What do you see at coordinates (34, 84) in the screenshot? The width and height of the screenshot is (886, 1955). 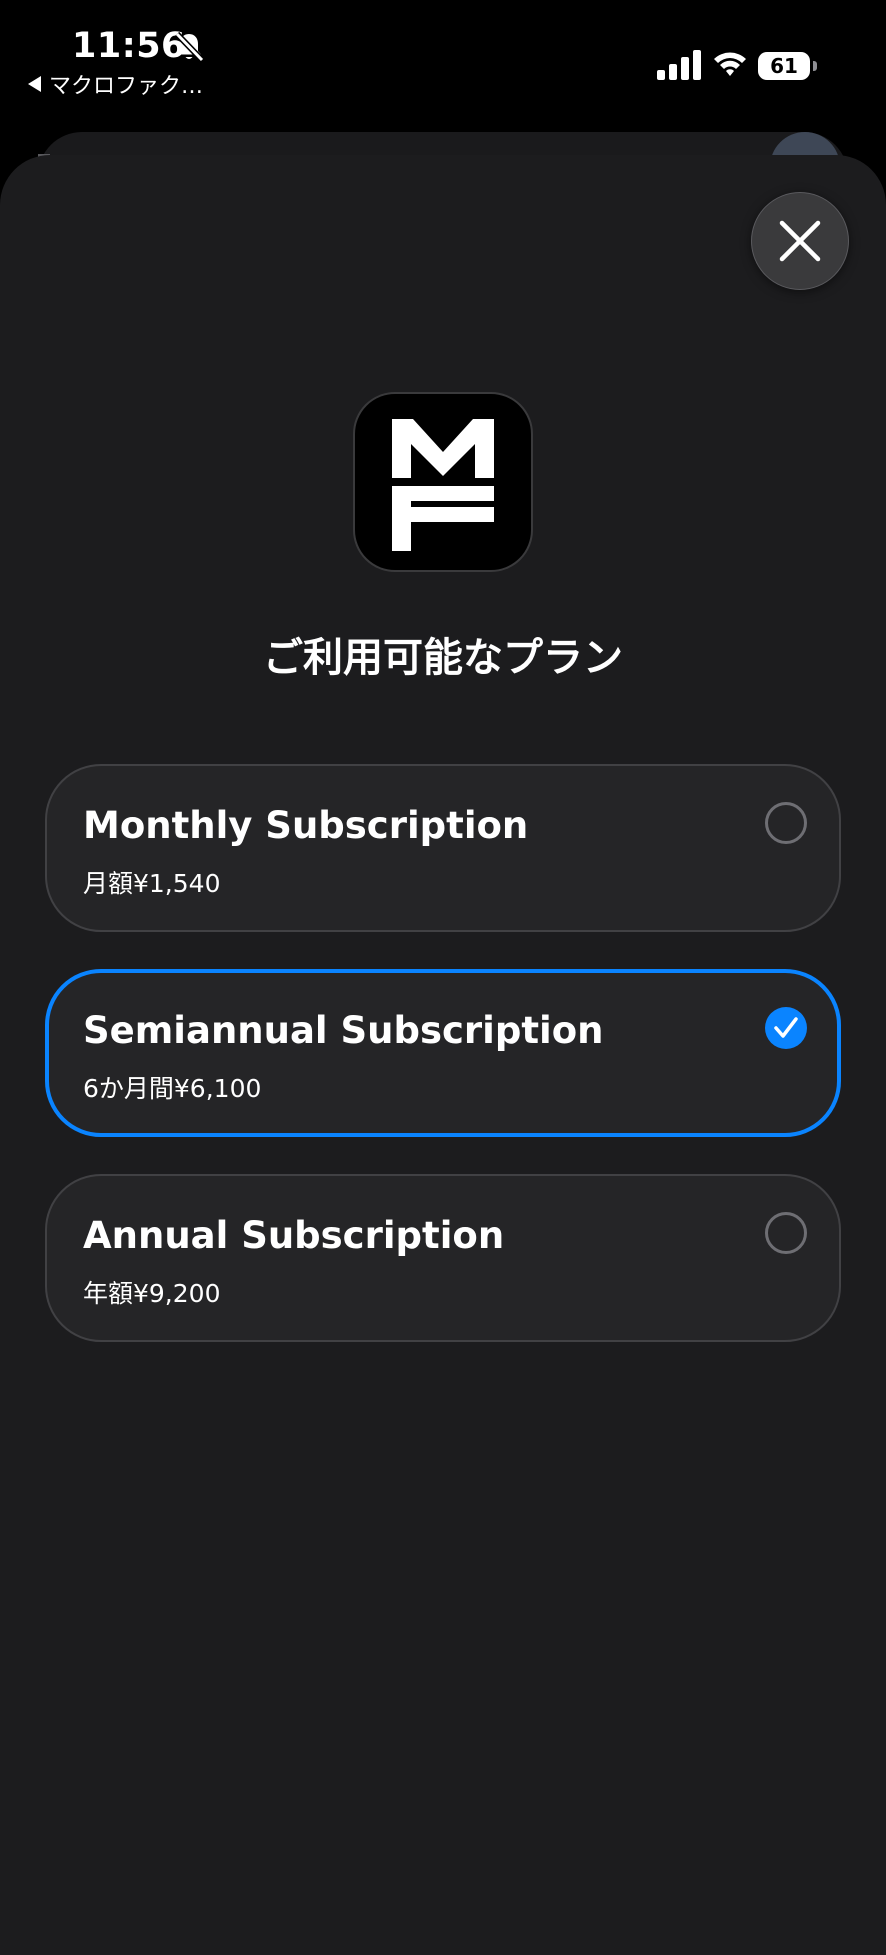 I see `back-triangle-icon` at bounding box center [34, 84].